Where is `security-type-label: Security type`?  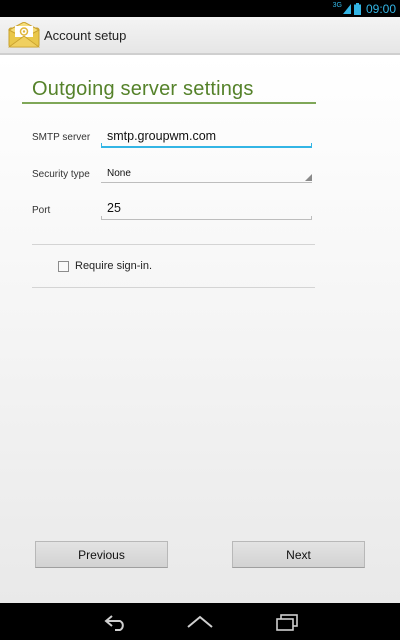
security-type-label: Security type is located at coordinates (61, 174).